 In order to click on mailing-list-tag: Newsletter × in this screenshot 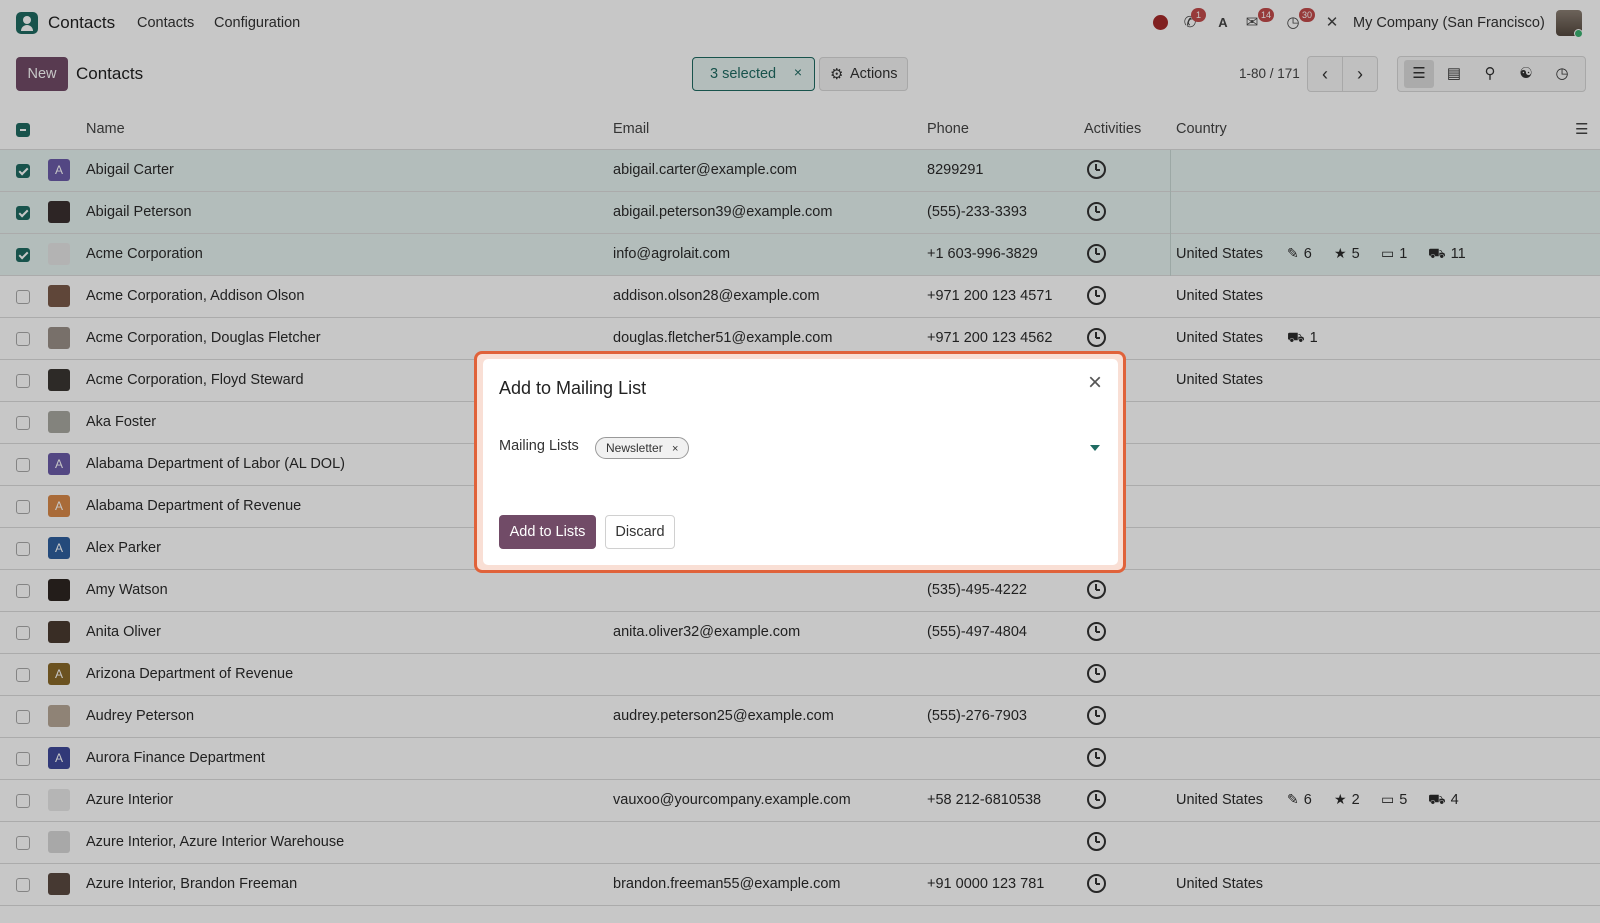, I will do `click(642, 448)`.